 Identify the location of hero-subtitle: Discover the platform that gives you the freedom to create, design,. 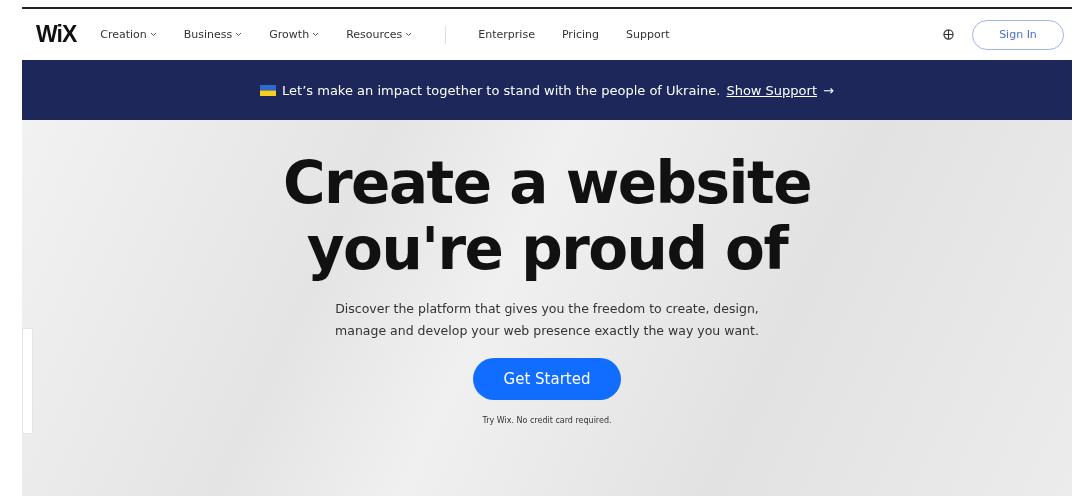
(547, 309).